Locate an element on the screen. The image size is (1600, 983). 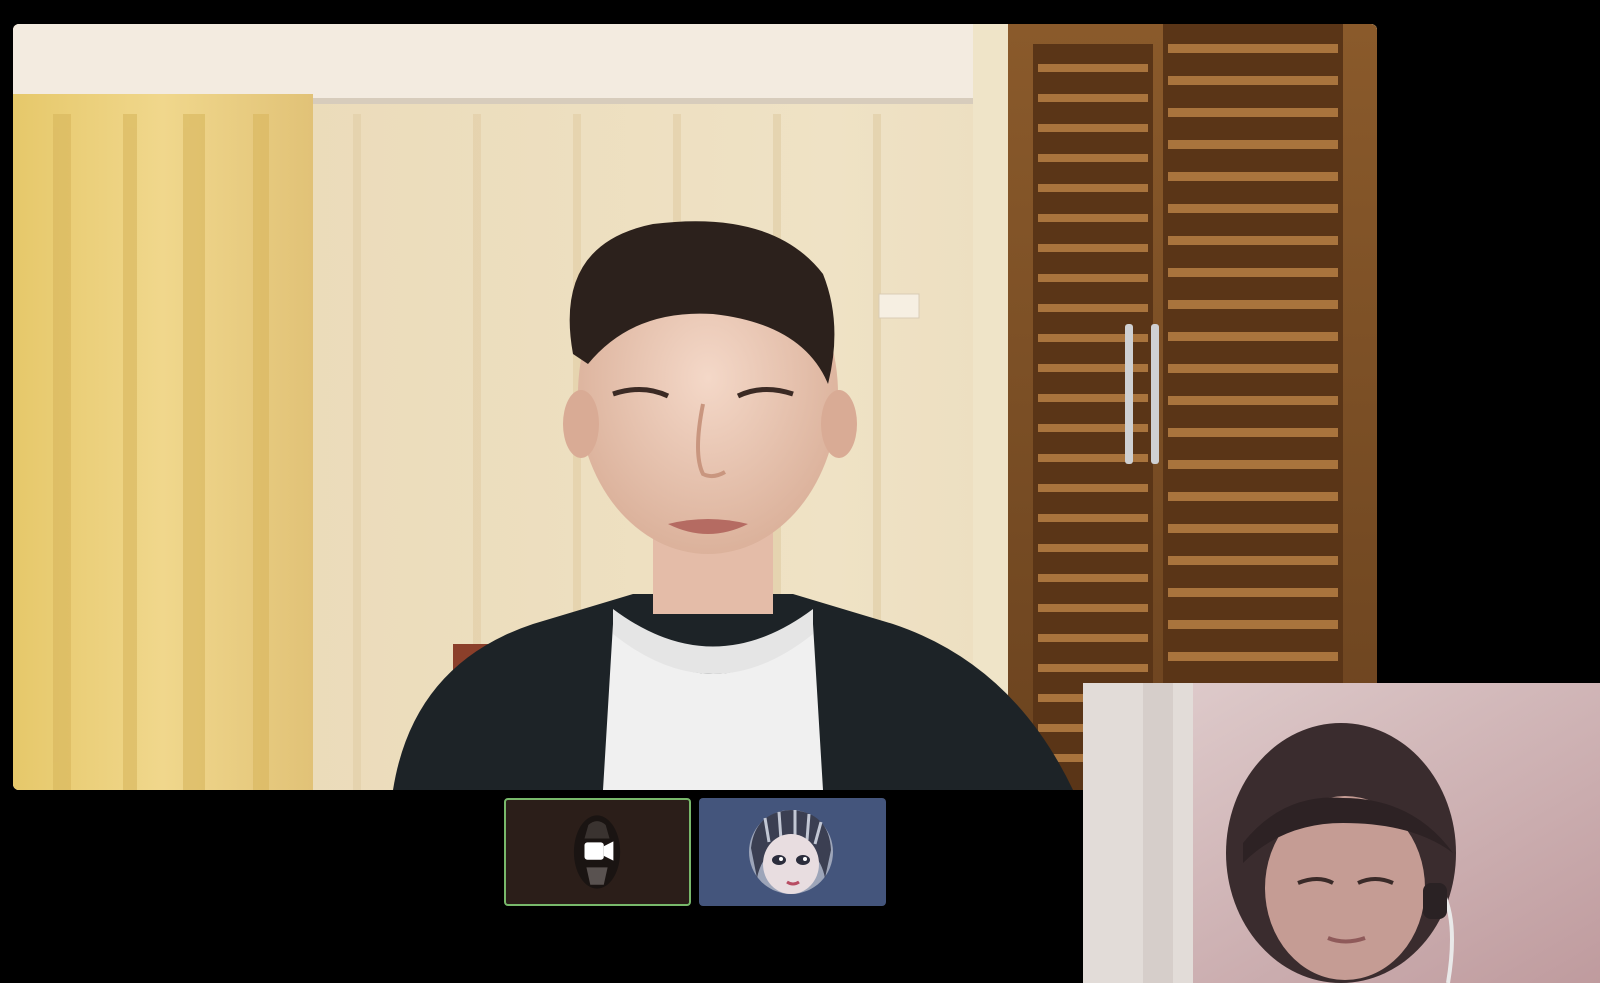
anime-avatar-icon is located at coordinates (791, 852).